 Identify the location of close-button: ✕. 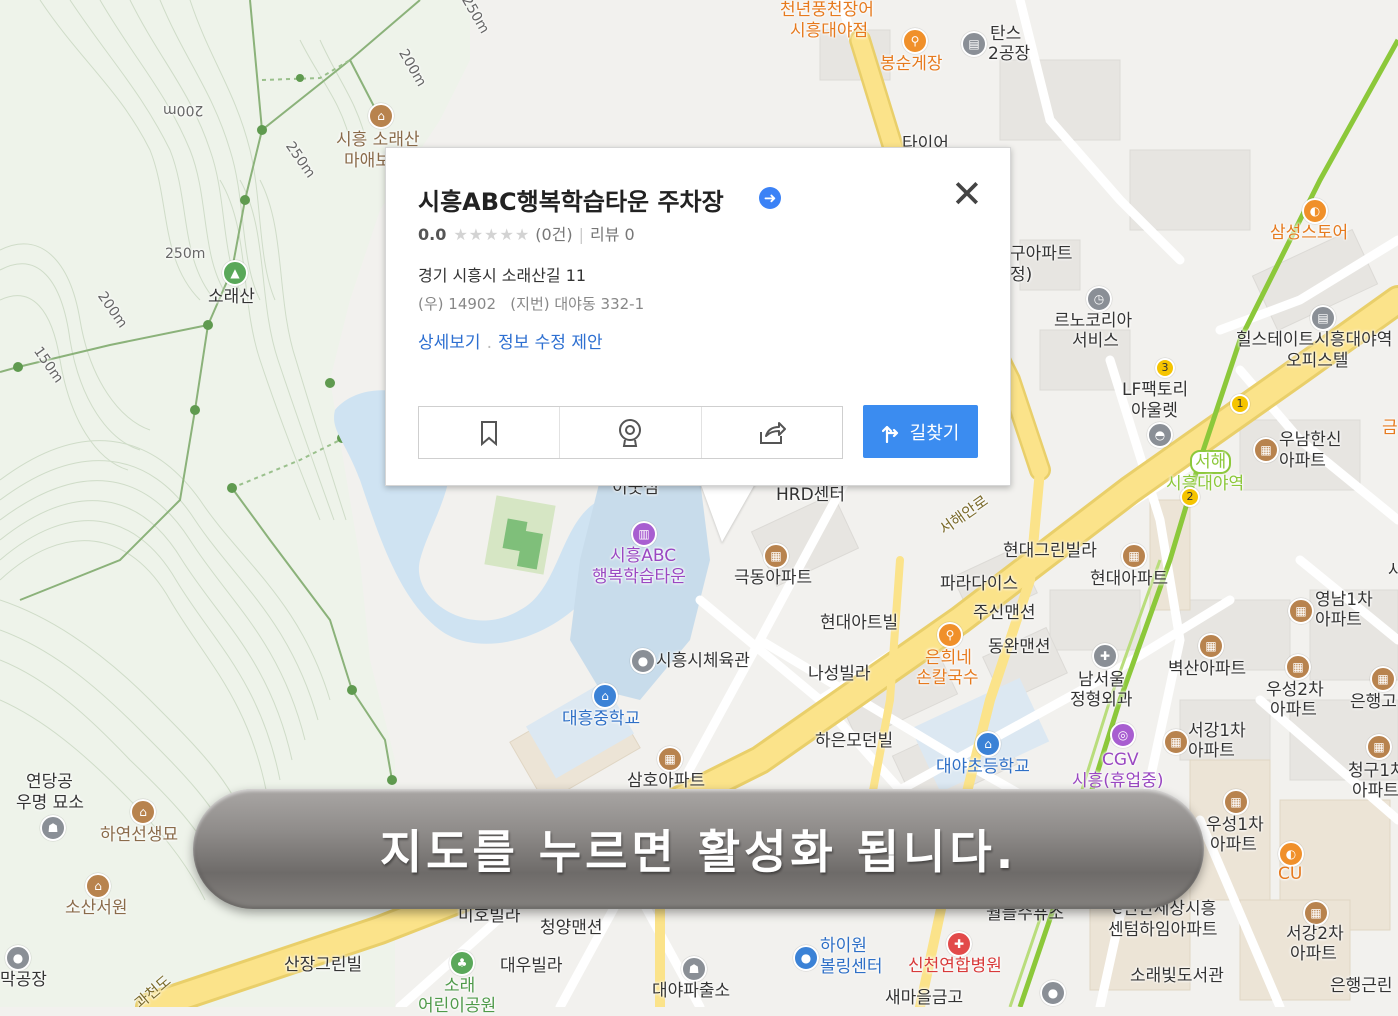
(967, 194).